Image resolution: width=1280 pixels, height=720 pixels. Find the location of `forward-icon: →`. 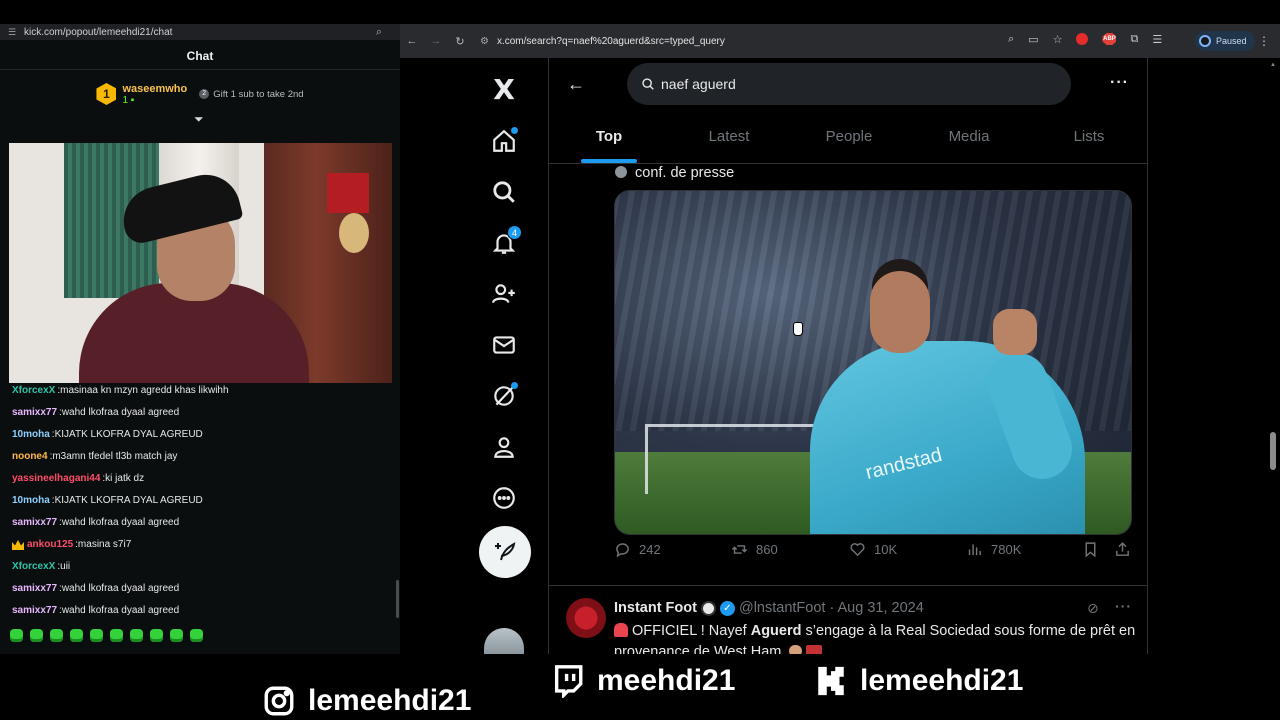

forward-icon: → is located at coordinates (436, 41).